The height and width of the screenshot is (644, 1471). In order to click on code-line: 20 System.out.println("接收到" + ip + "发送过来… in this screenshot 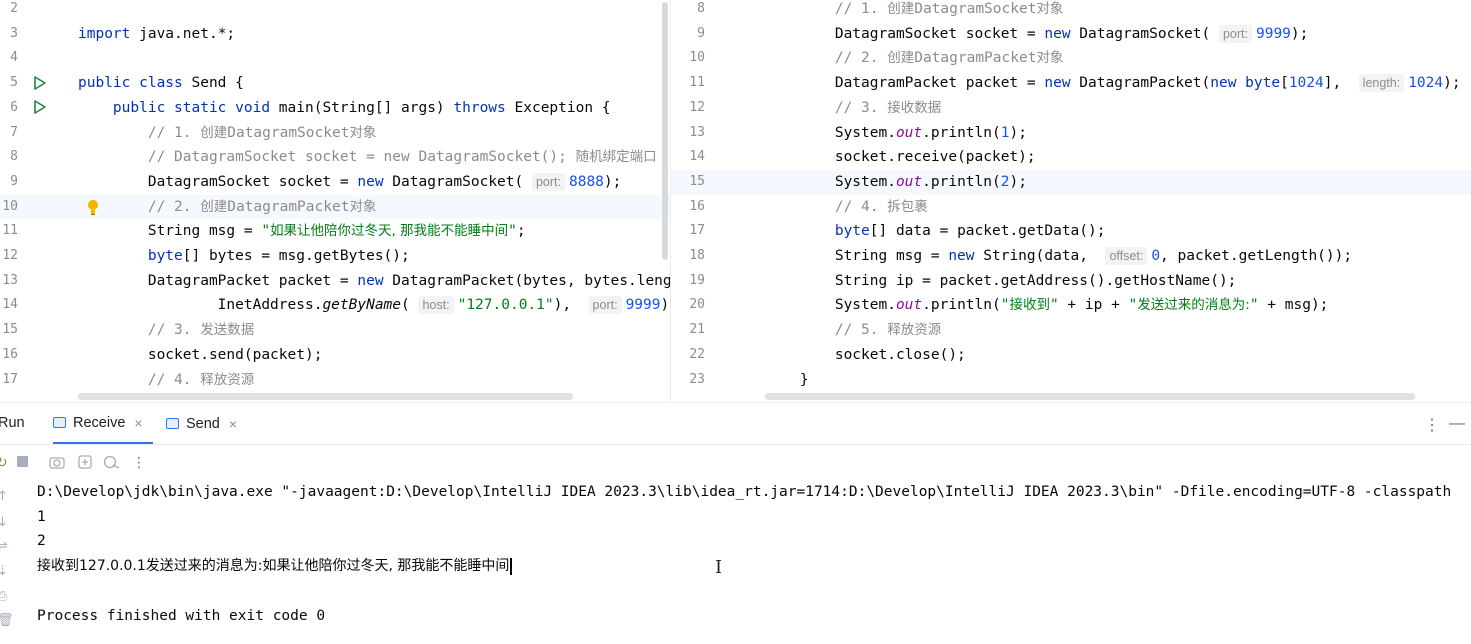, I will do `click(1071, 305)`.